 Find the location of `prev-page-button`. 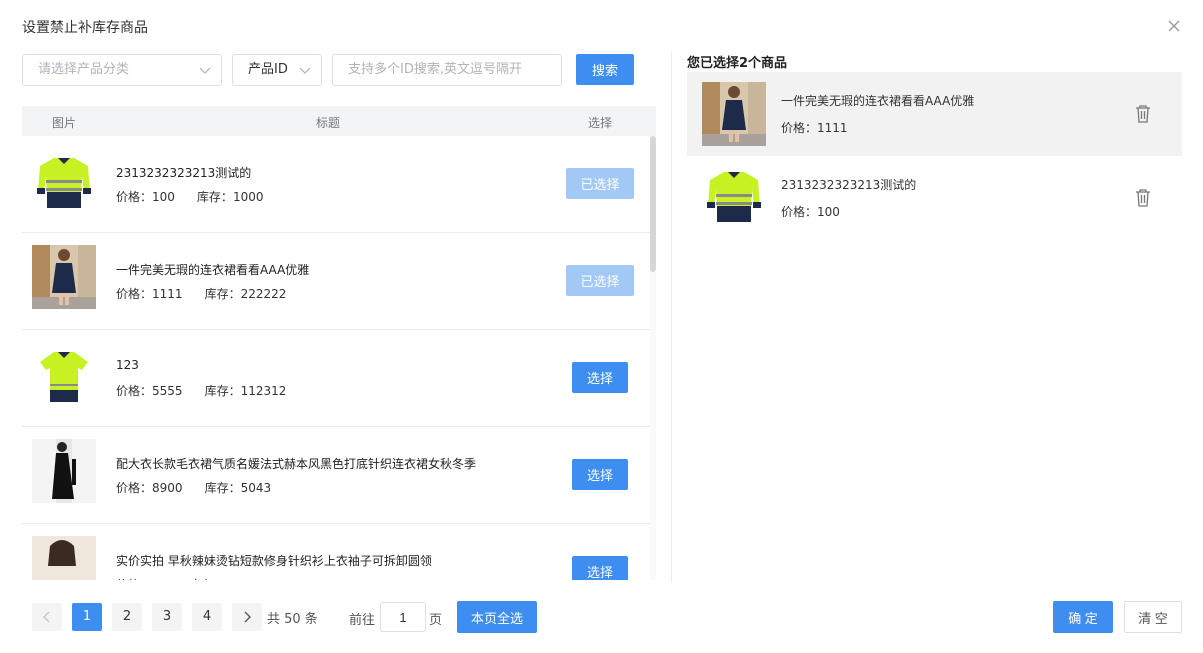

prev-page-button is located at coordinates (47, 617).